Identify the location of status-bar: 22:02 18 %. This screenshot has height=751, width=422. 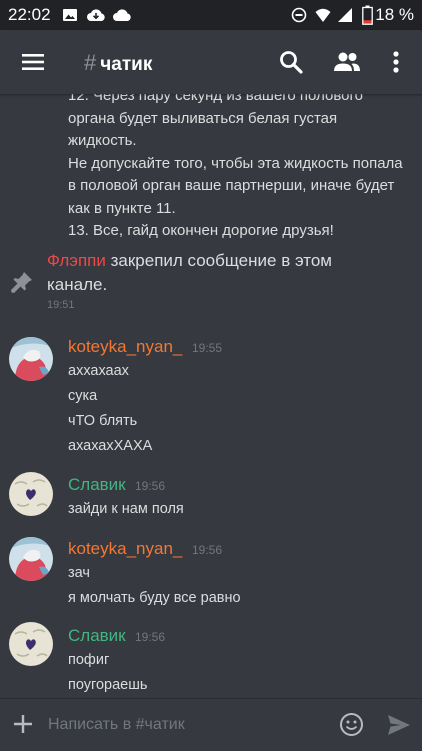
(211, 15).